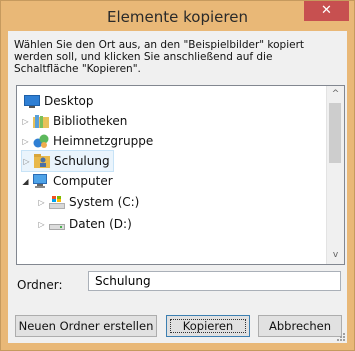  I want to click on tree-item-bibliotheken: ▷ Bibliotheken, so click(74, 121).